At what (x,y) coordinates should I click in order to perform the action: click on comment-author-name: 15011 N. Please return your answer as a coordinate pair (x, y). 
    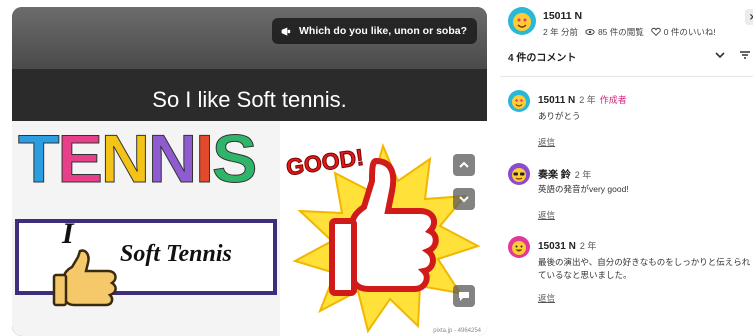
    Looking at the image, I should click on (556, 100).